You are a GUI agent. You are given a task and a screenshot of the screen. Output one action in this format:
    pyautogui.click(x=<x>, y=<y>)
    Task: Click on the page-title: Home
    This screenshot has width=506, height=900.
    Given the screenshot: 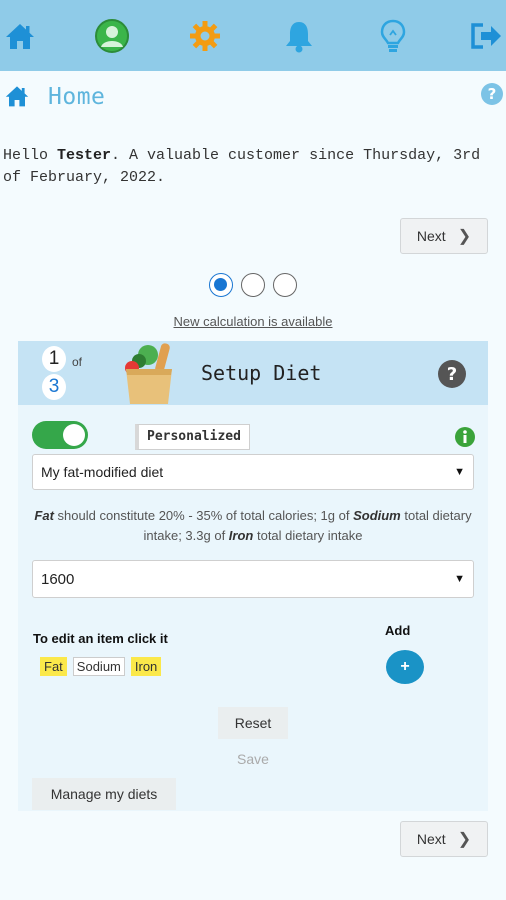 What is the action you would take?
    pyautogui.click(x=77, y=97)
    